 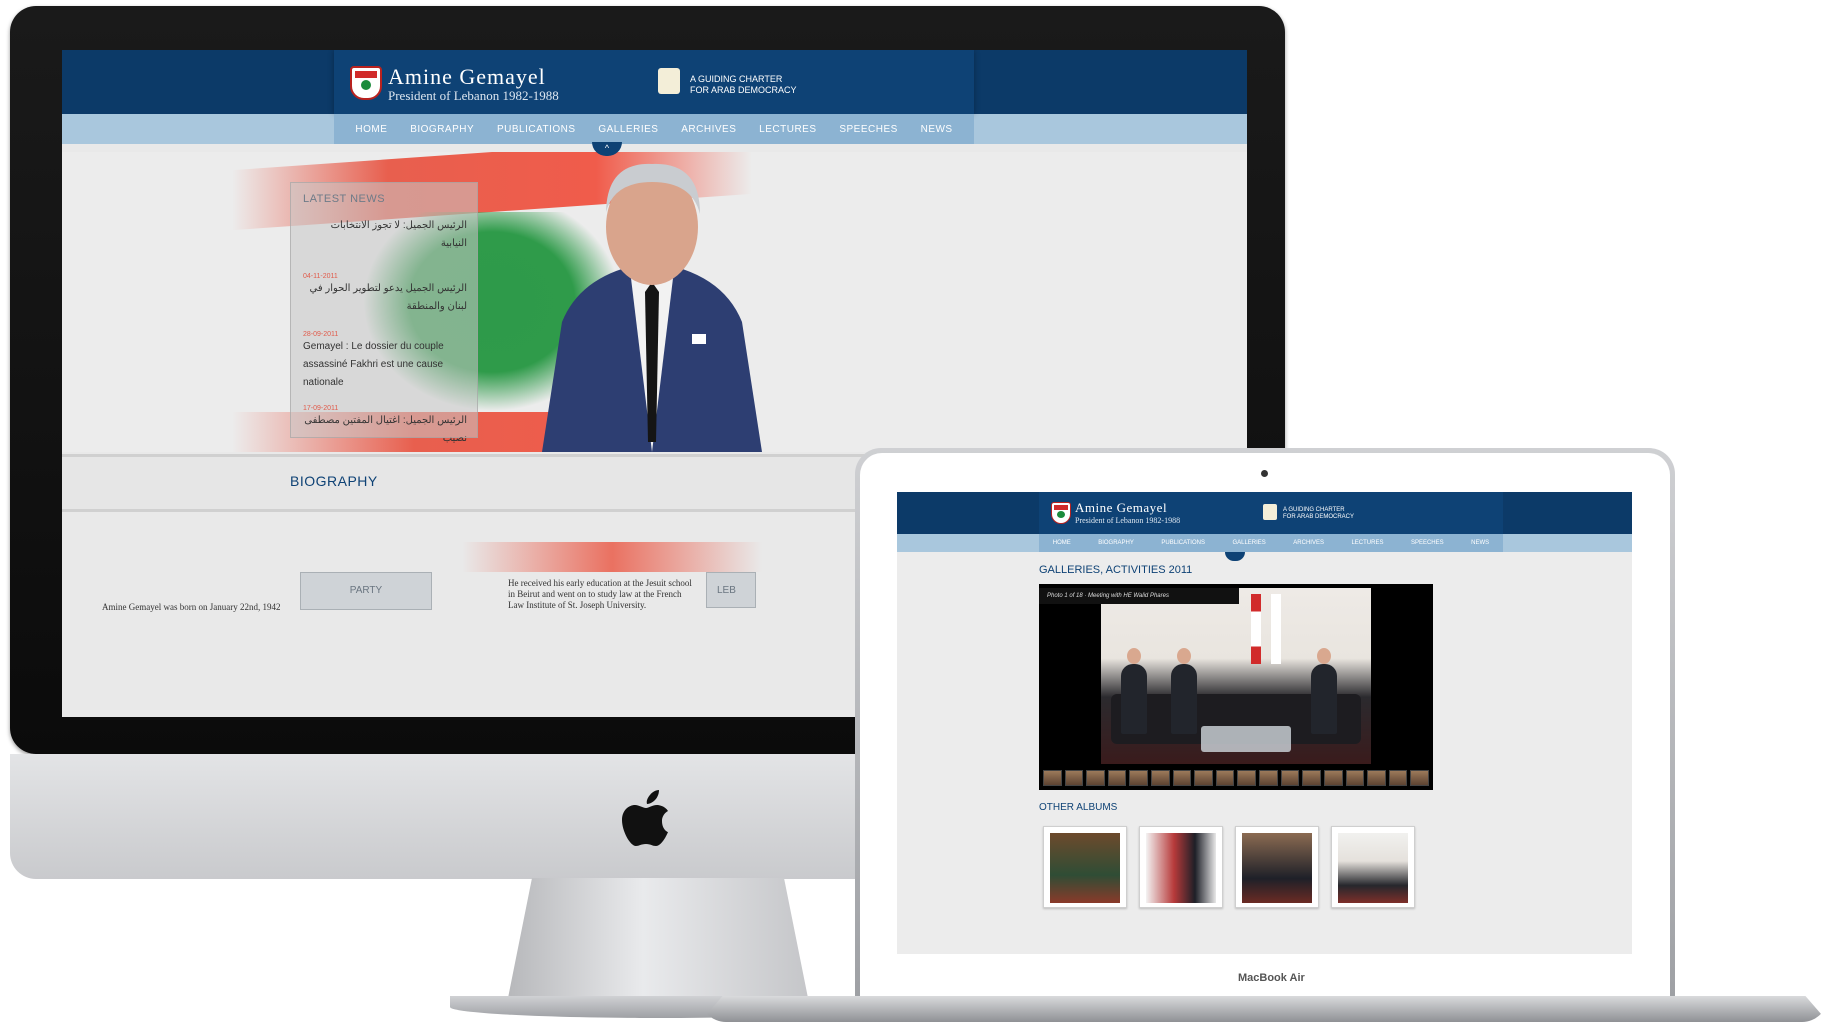 What do you see at coordinates (1264, 473) in the screenshot?
I see `camera-icon` at bounding box center [1264, 473].